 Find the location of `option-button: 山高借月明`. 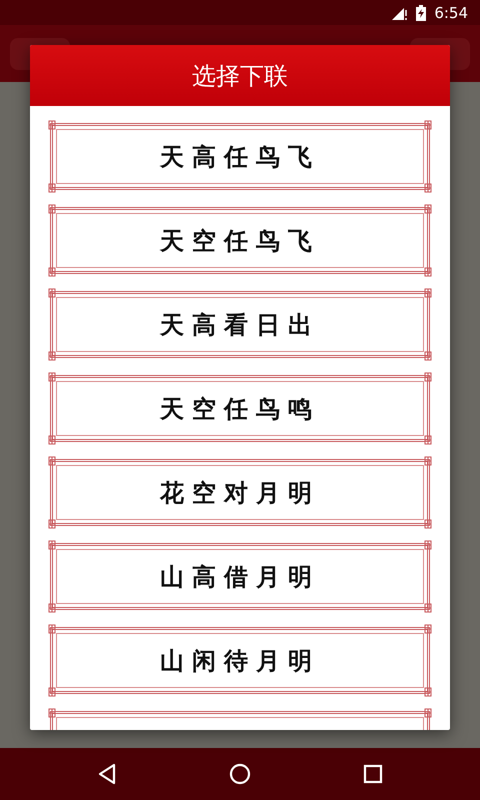

option-button: 山高借月明 is located at coordinates (240, 576).